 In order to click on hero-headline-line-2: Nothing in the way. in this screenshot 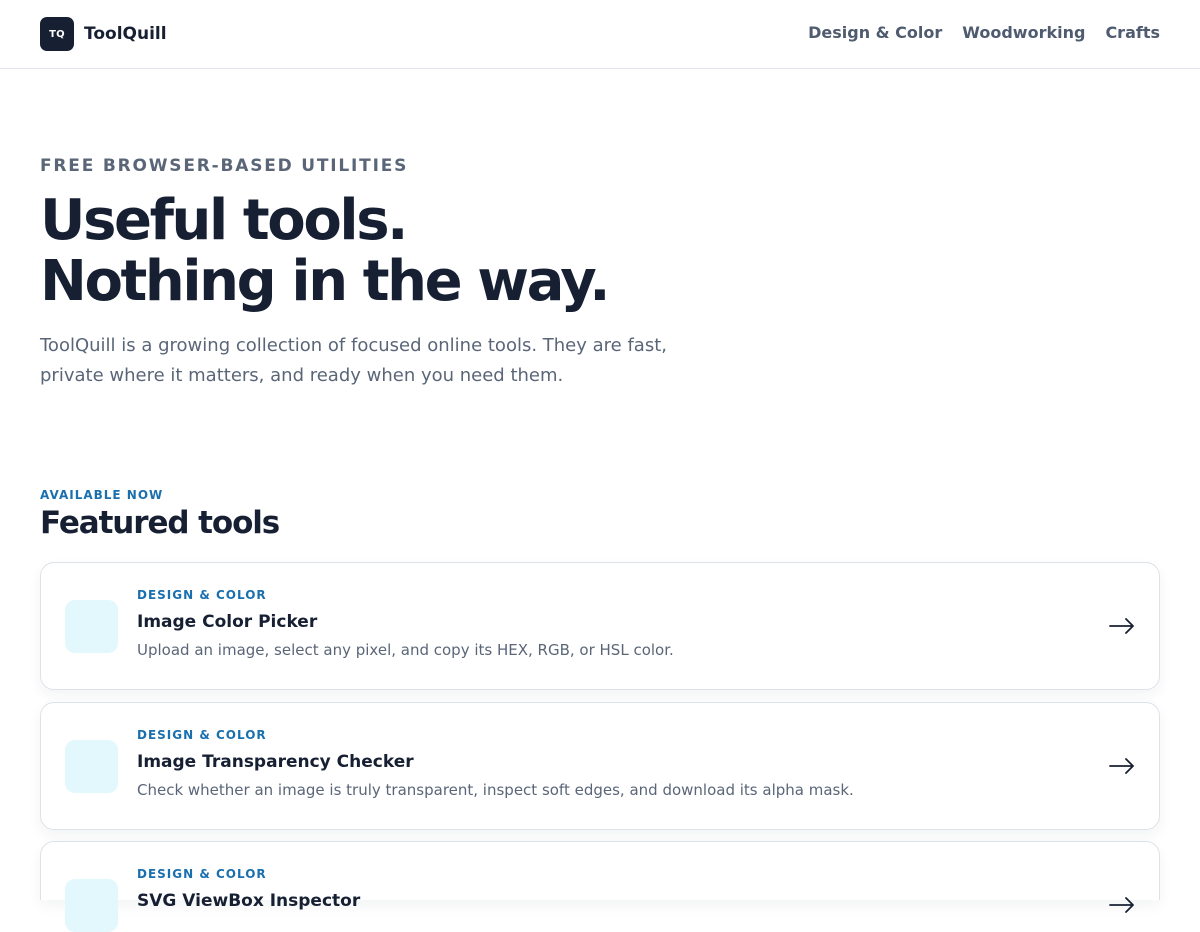, I will do `click(325, 281)`.